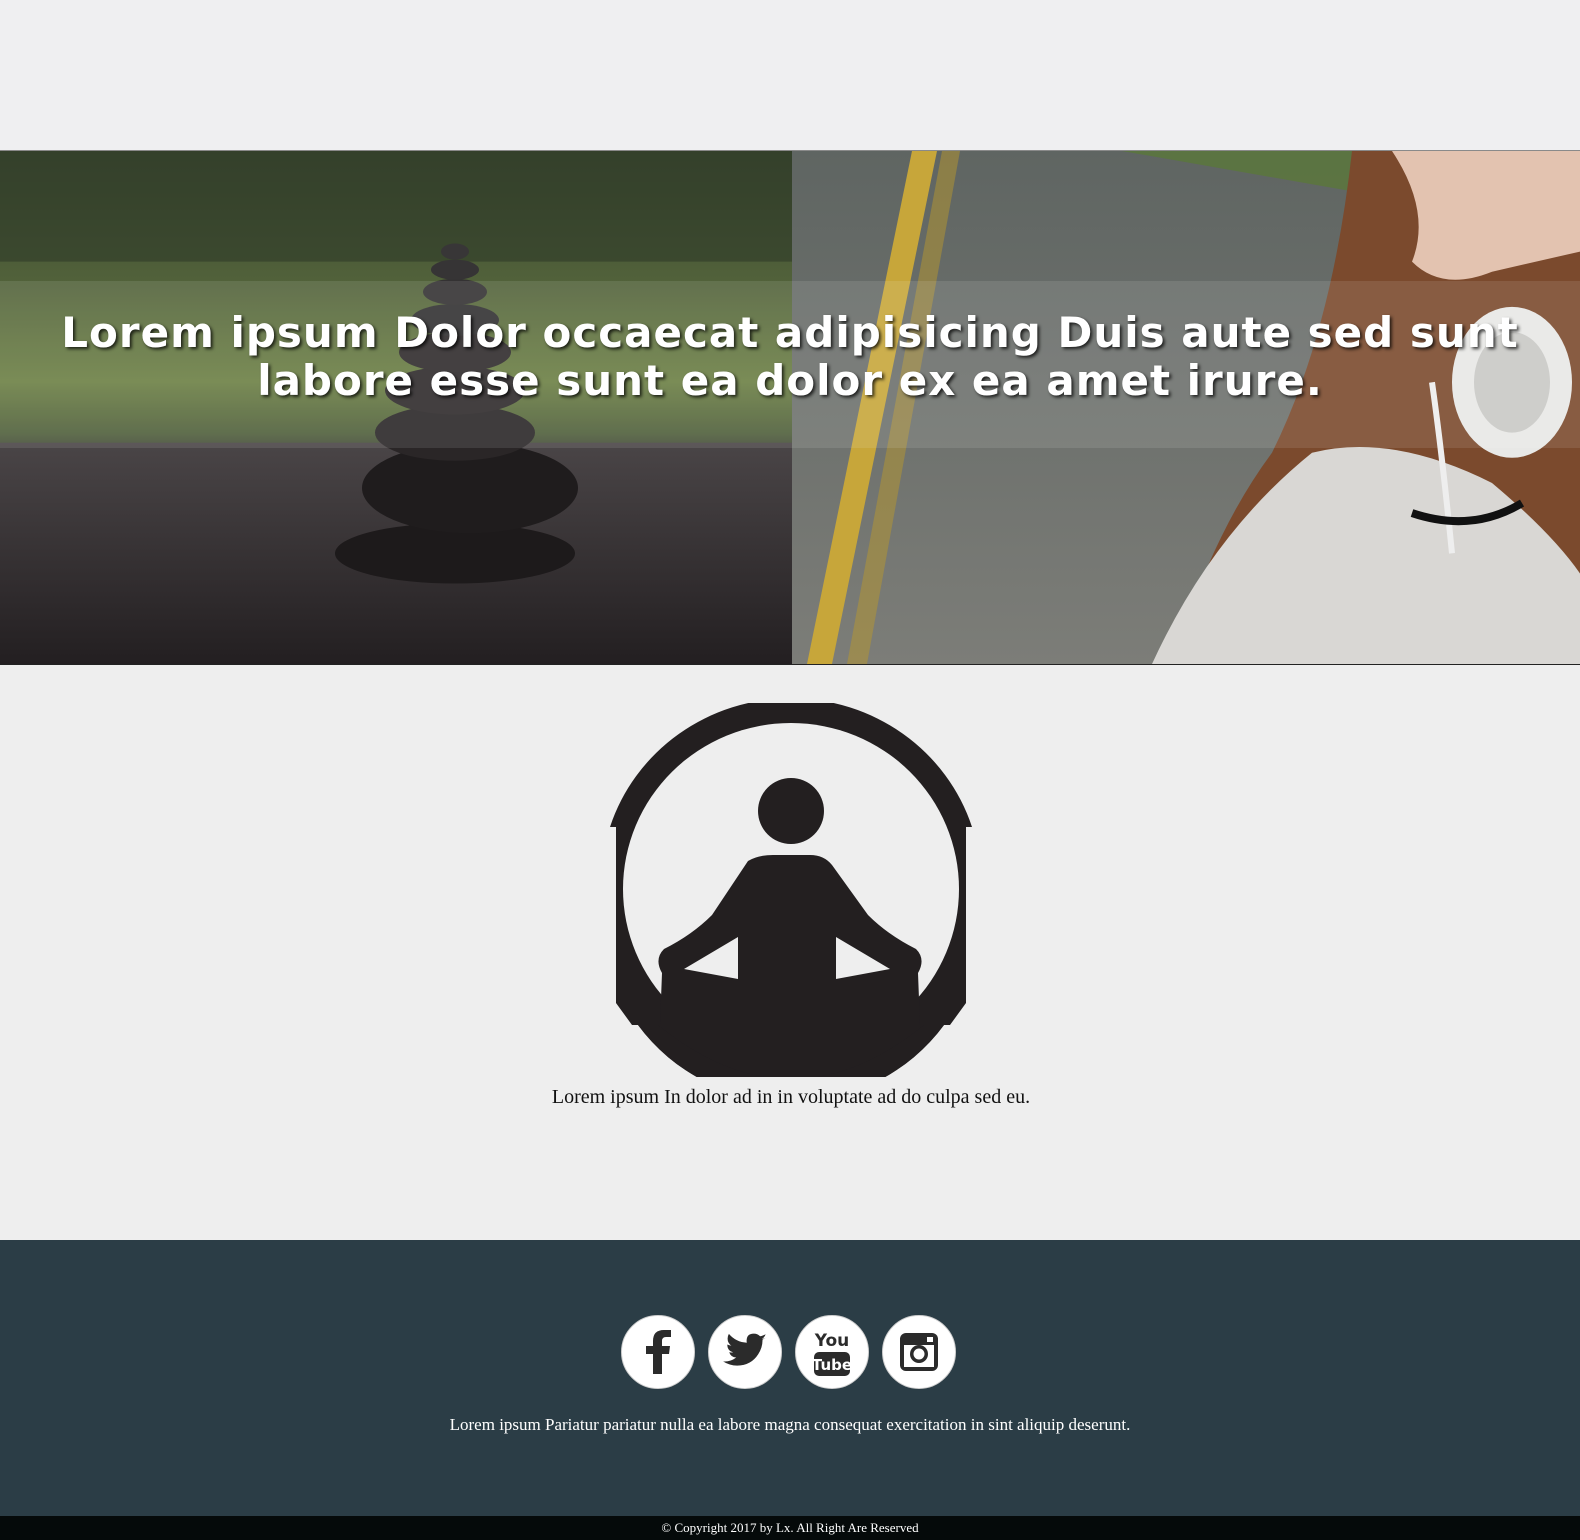 Image resolution: width=1580 pixels, height=1540 pixels. Describe the element at coordinates (832, 1365) in the screenshot. I see `svg-text: Tube` at that location.